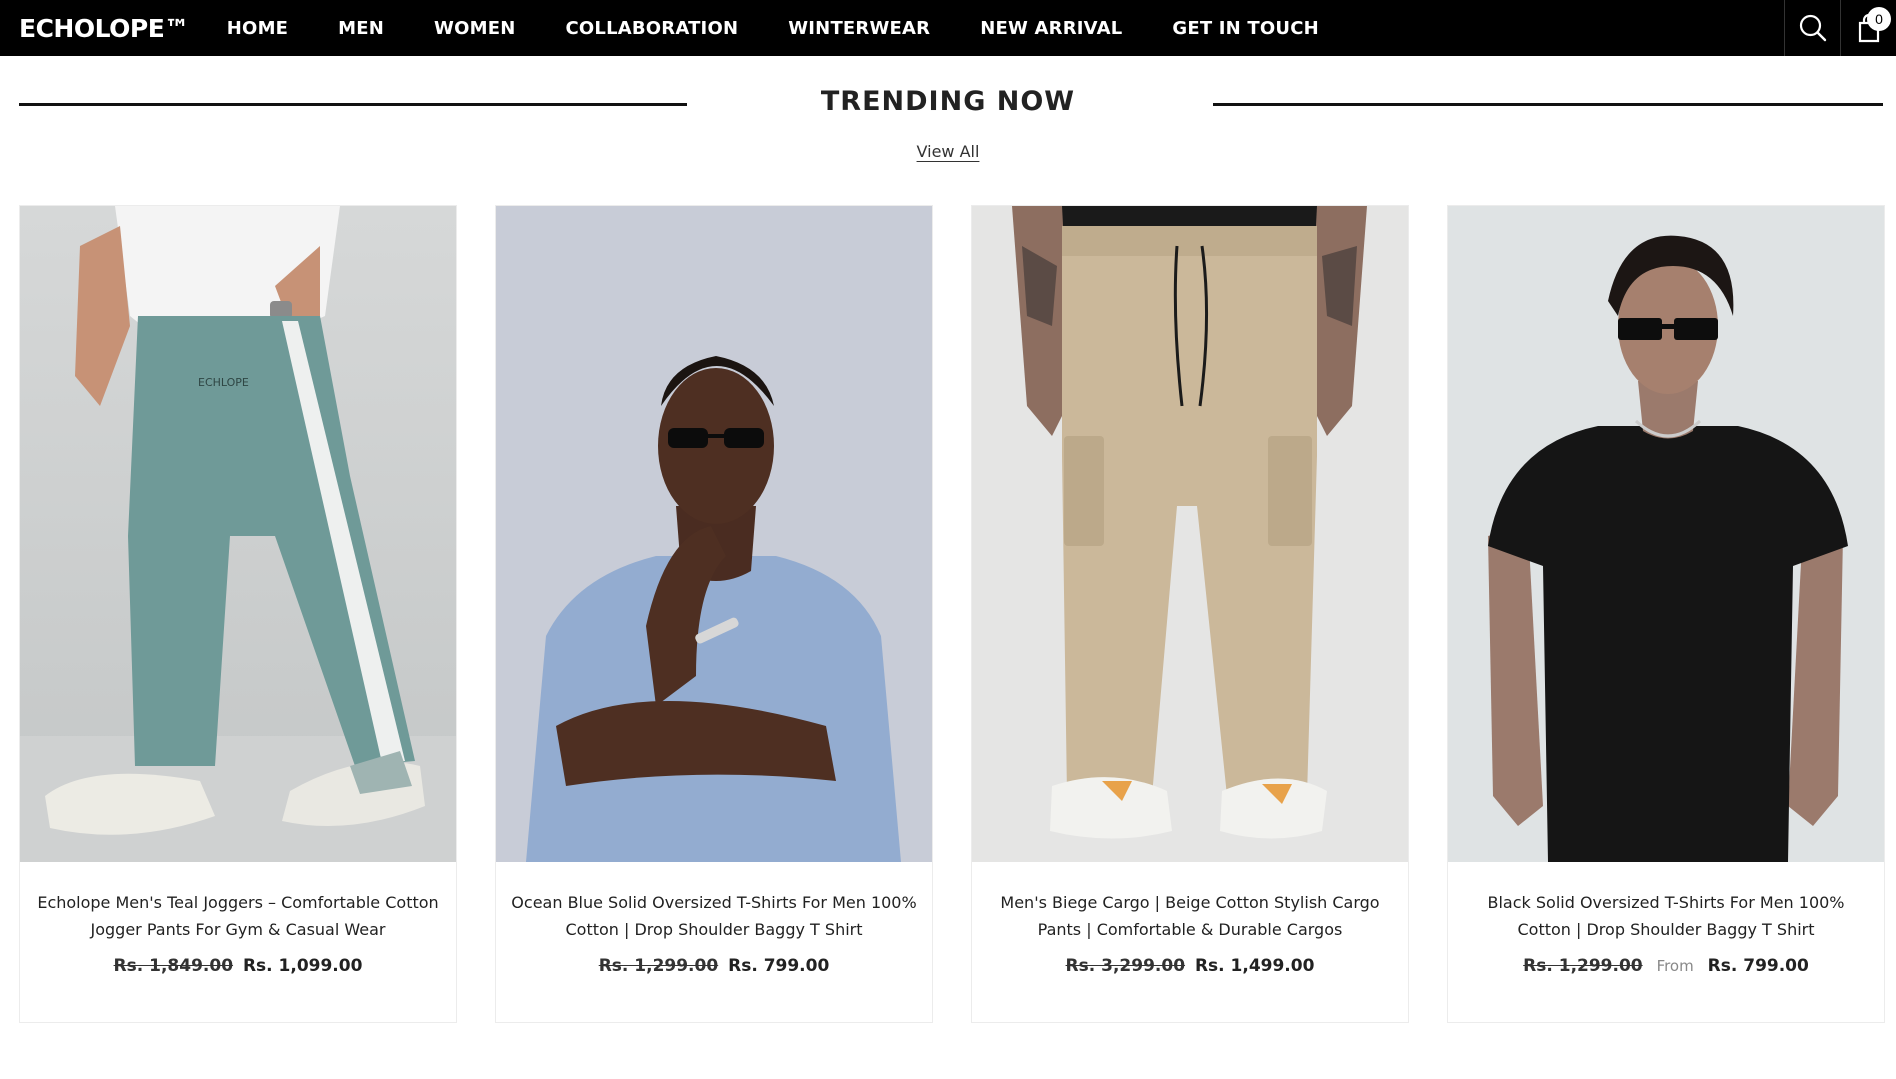  What do you see at coordinates (302, 966) in the screenshot?
I see `sale-price: Rs. 1,099.00` at bounding box center [302, 966].